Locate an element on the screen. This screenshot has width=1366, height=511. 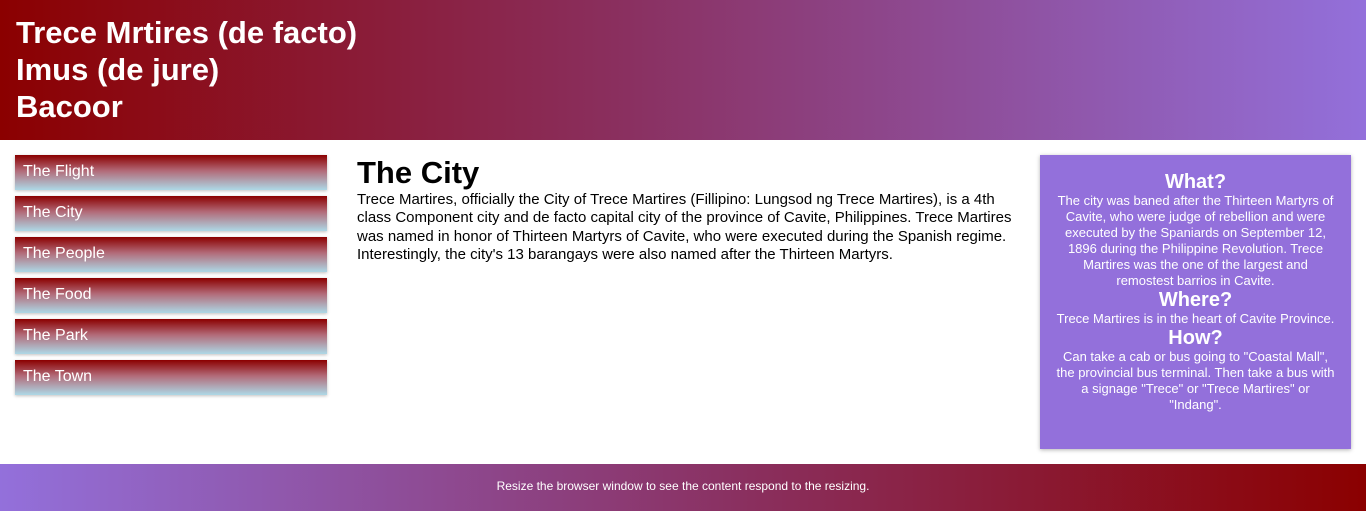
where-heading: Where? is located at coordinates (1195, 300).